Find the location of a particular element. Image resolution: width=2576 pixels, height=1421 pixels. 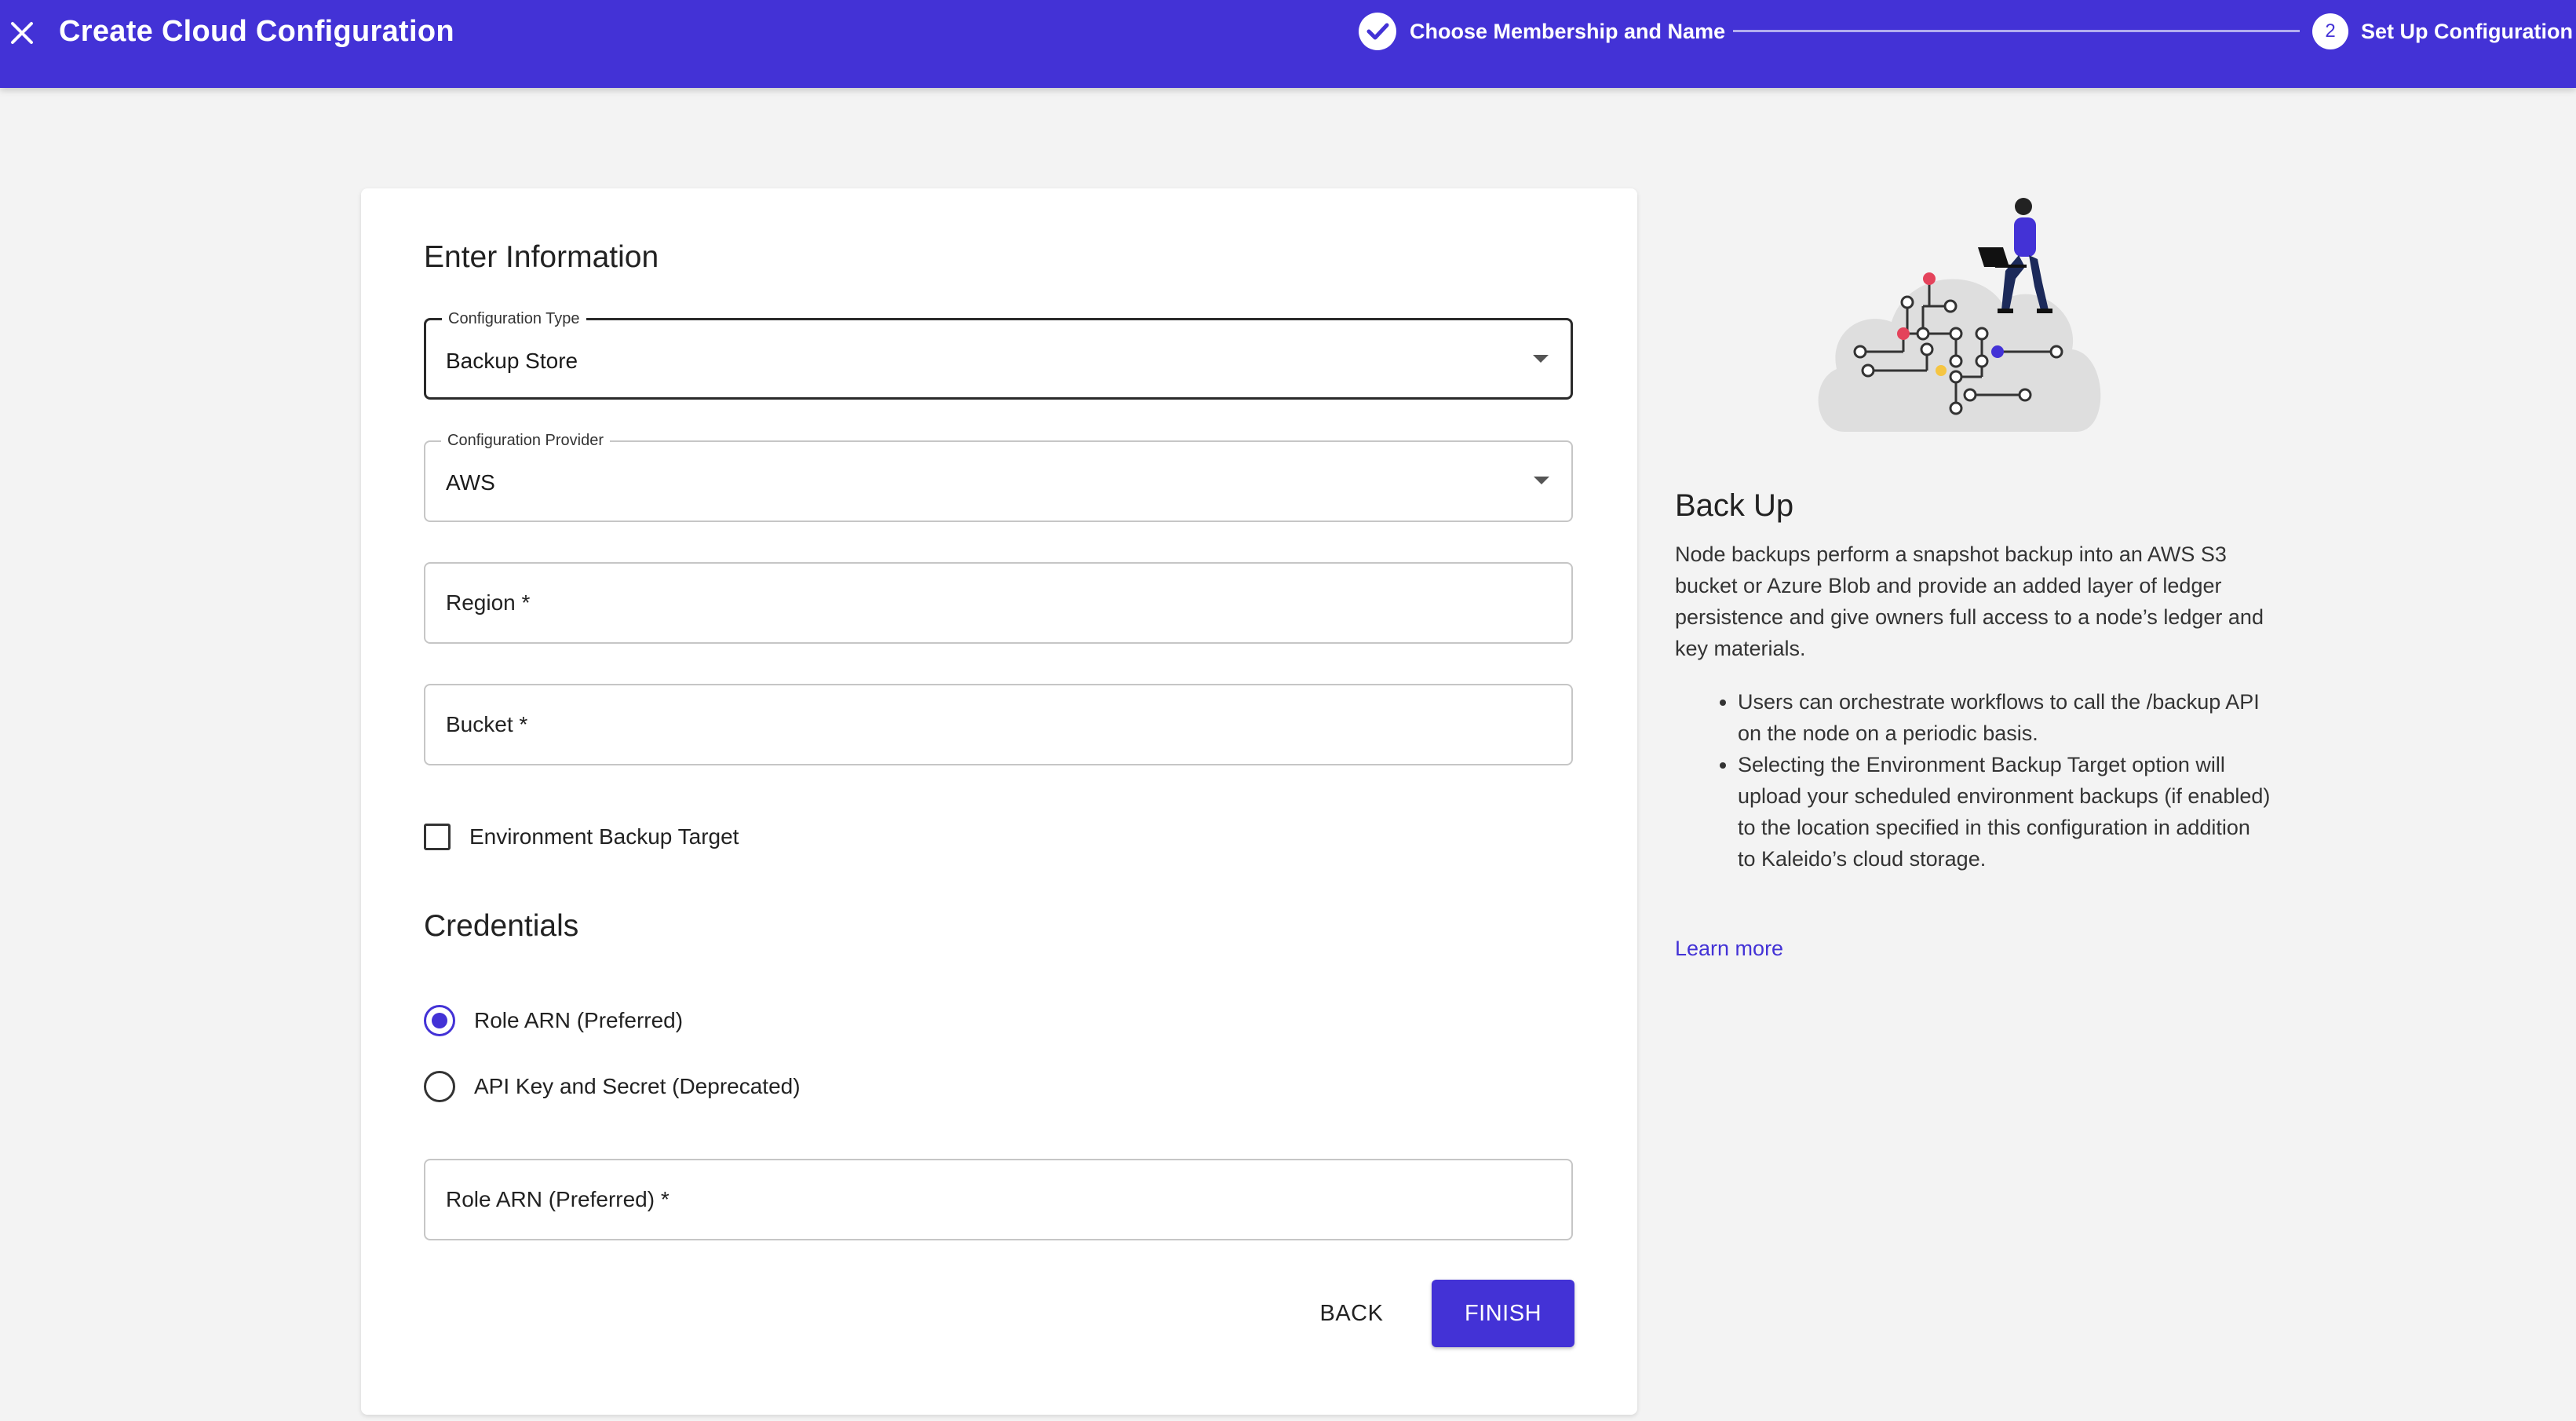

role-arn-radio is located at coordinates (439, 1020).